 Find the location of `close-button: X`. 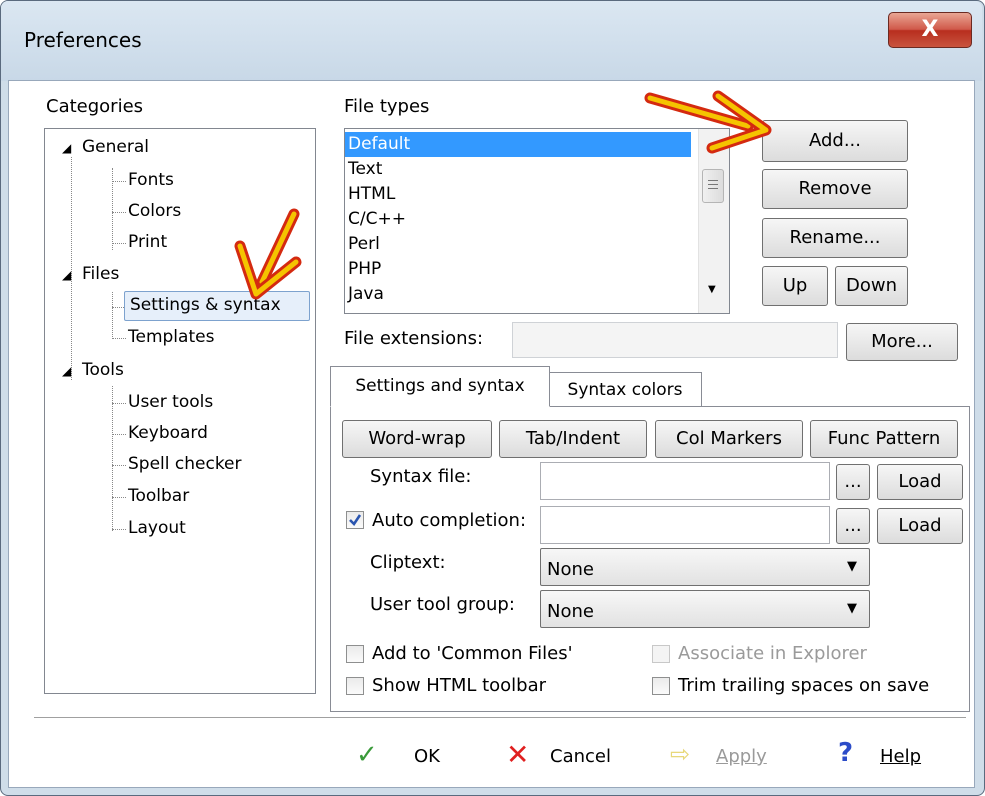

close-button: X is located at coordinates (930, 30).